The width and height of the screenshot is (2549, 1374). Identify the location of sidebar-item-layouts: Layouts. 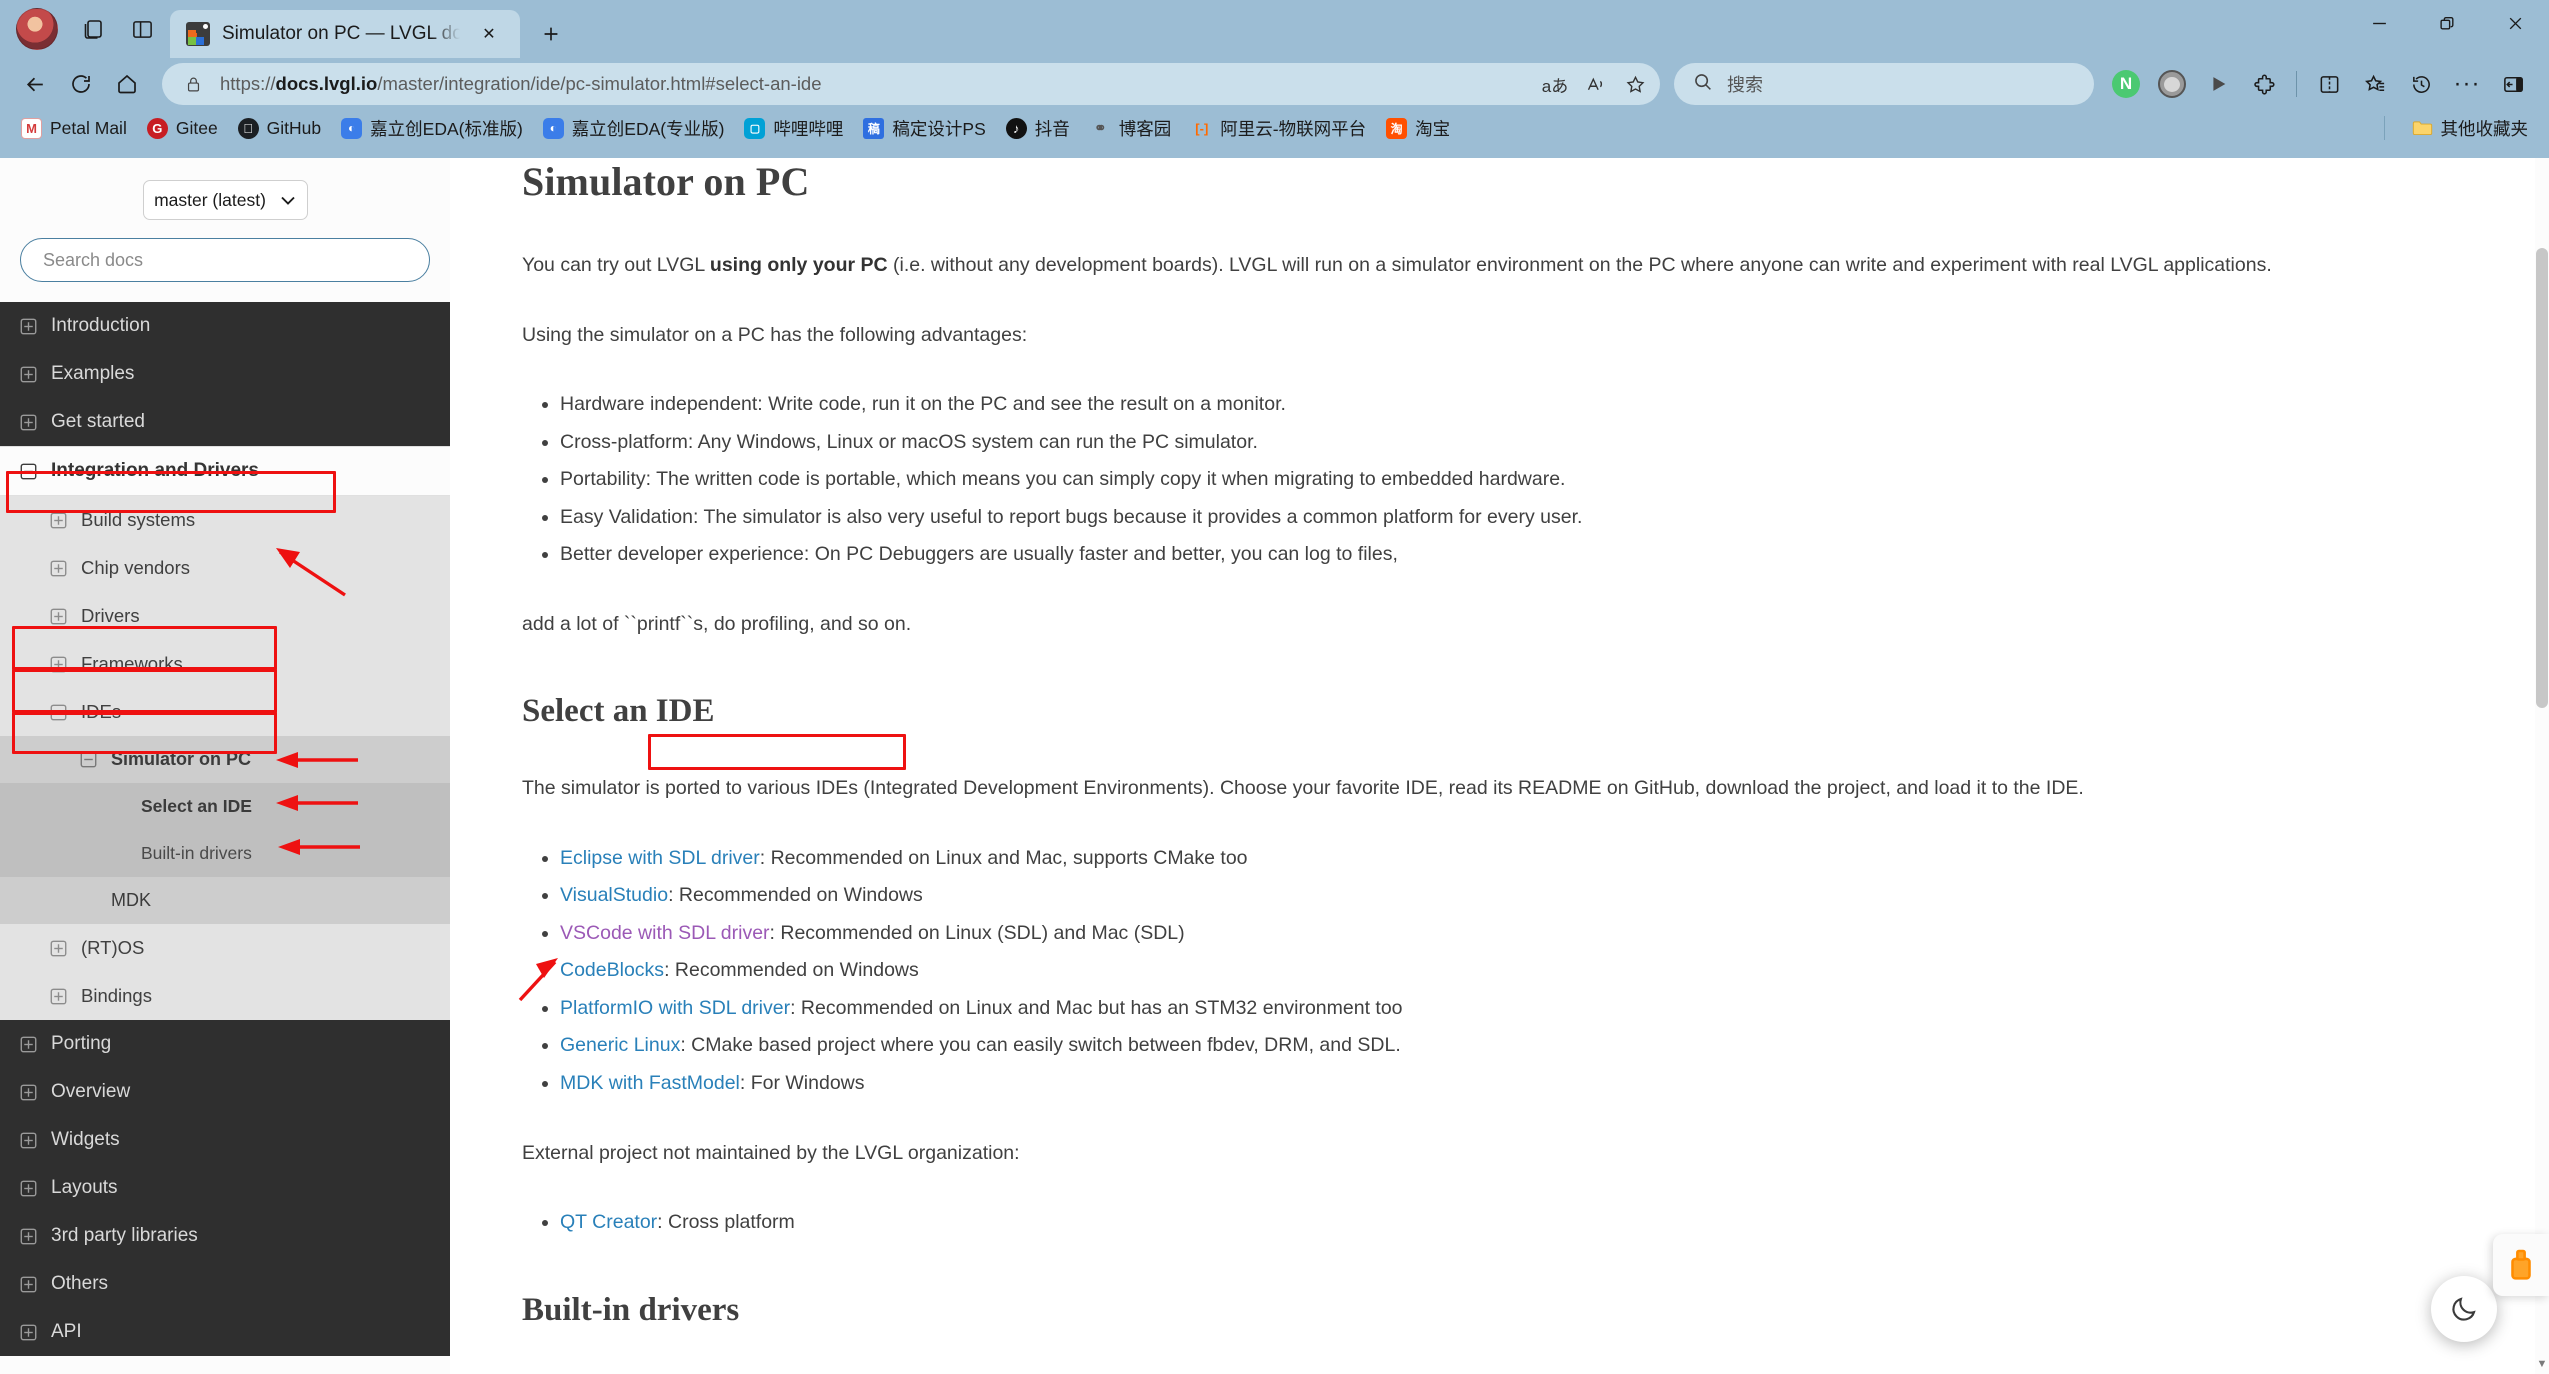
(225, 1188).